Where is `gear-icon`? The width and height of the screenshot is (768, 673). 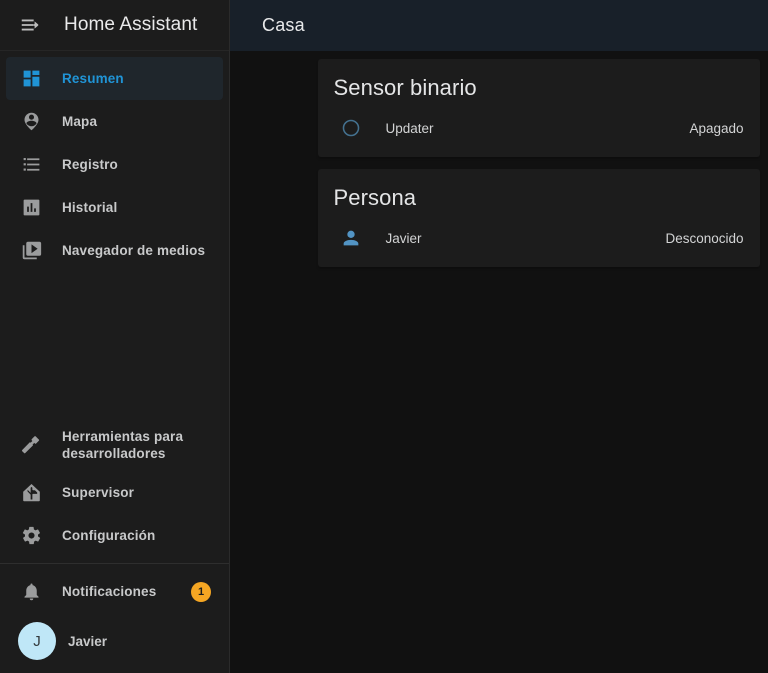
gear-icon is located at coordinates (31, 536).